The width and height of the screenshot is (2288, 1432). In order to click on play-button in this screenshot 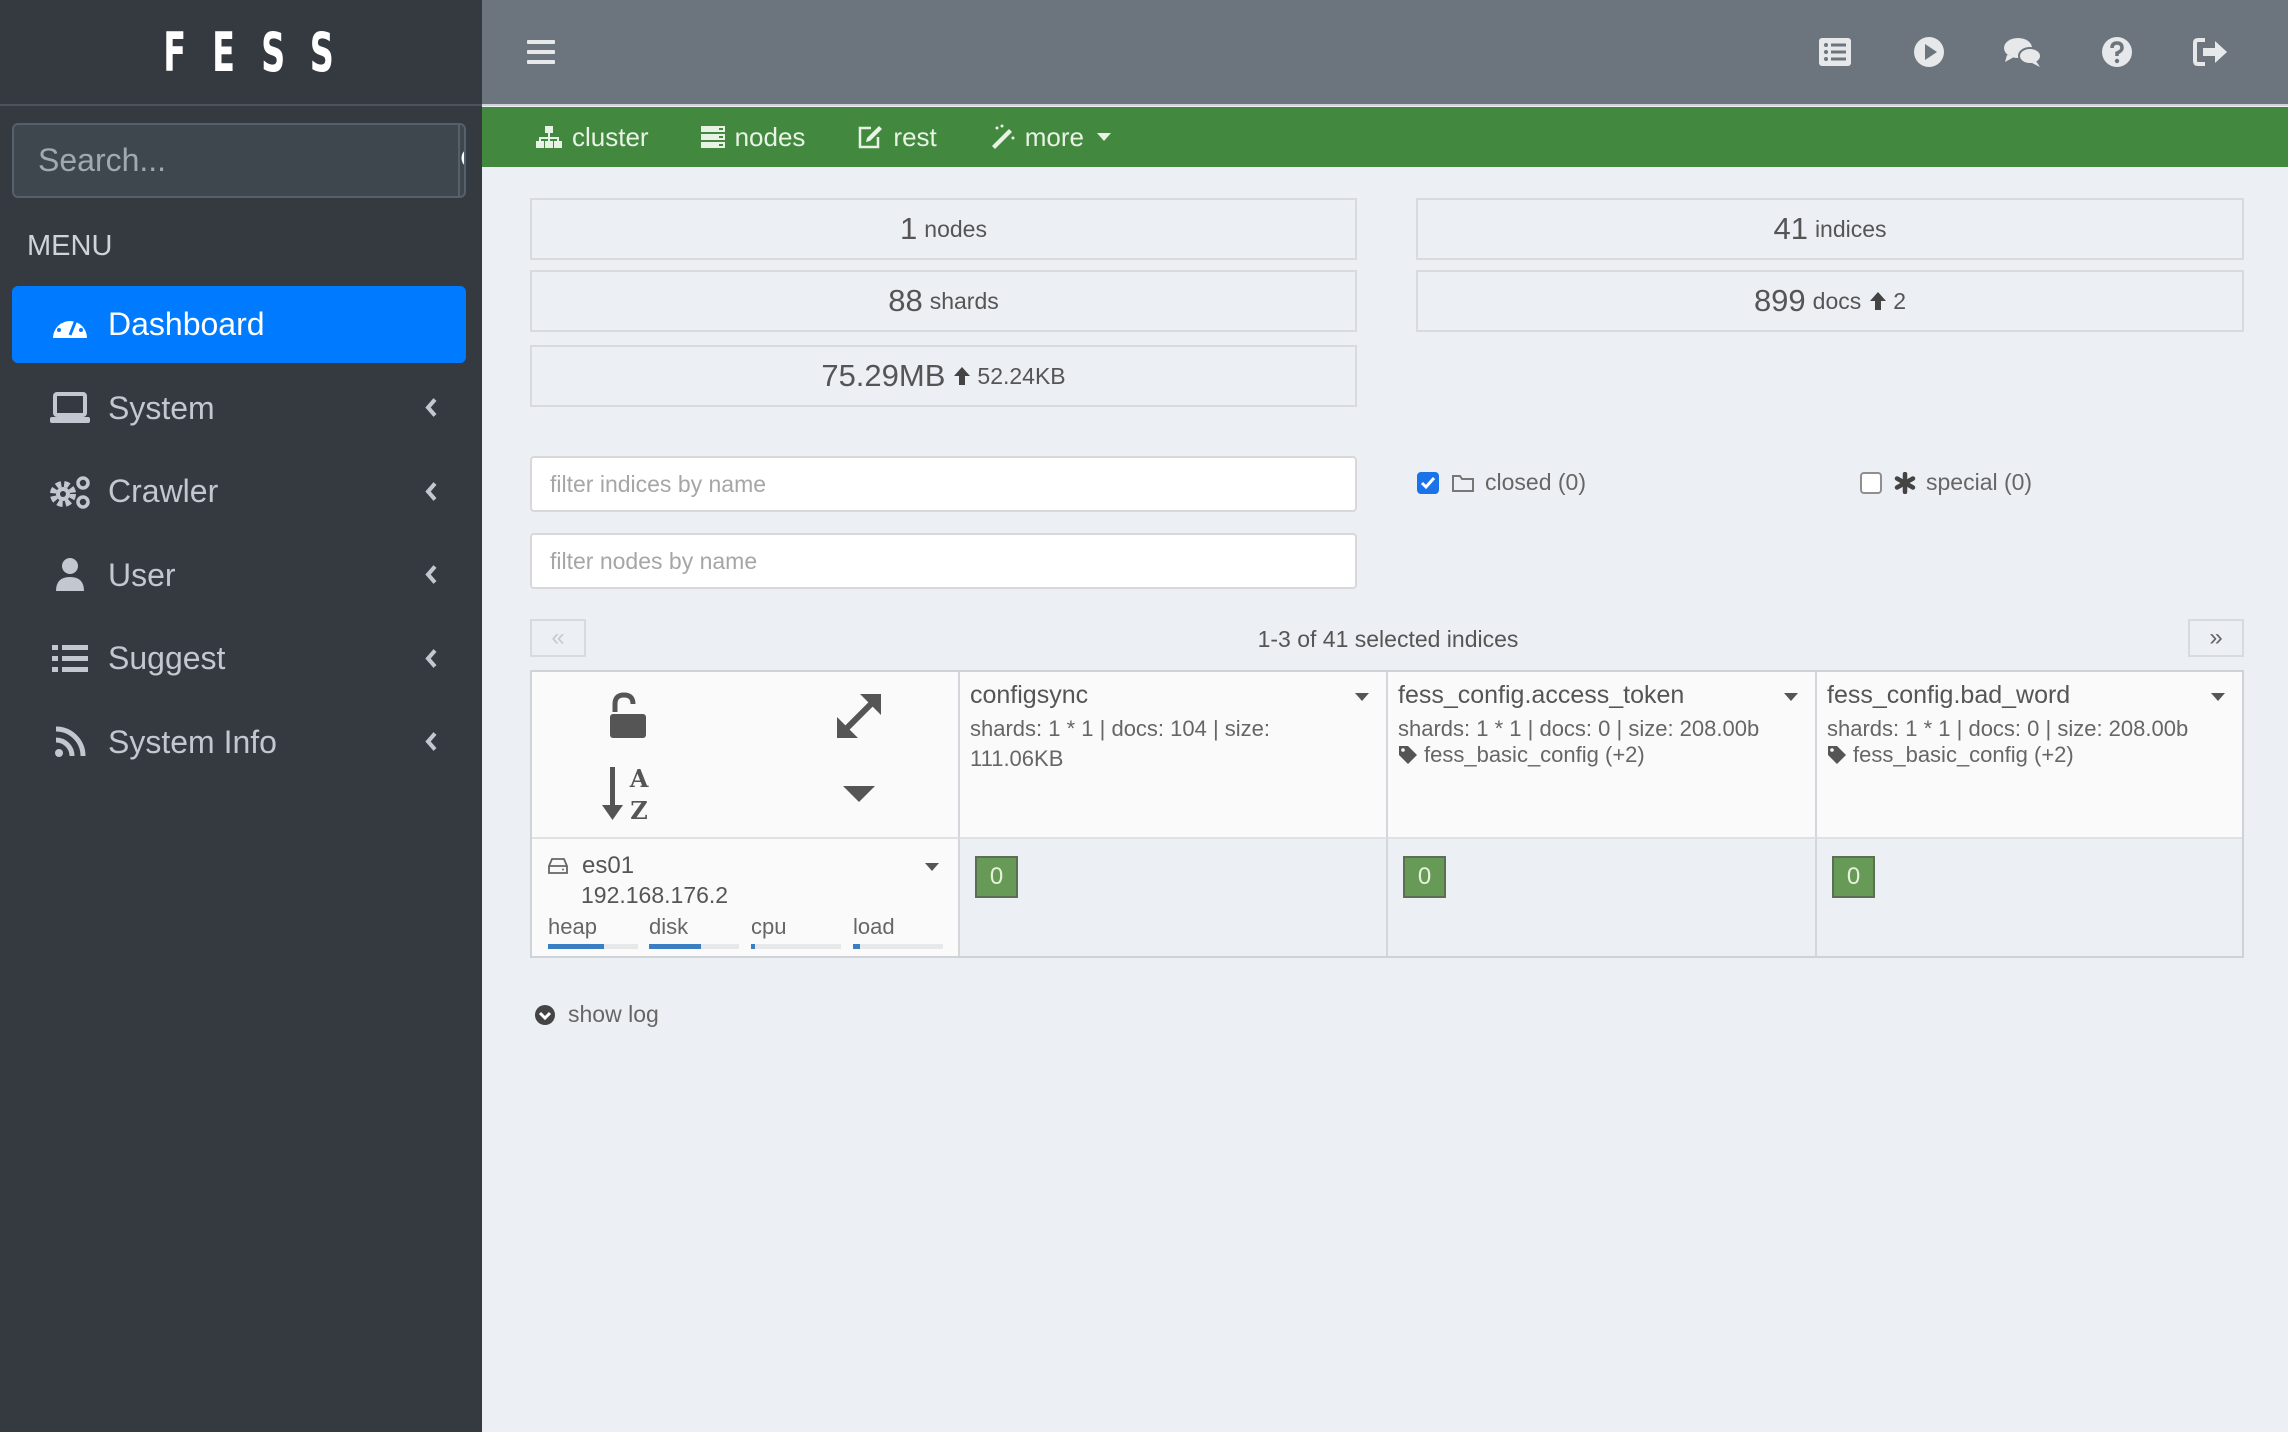, I will do `click(1929, 52)`.